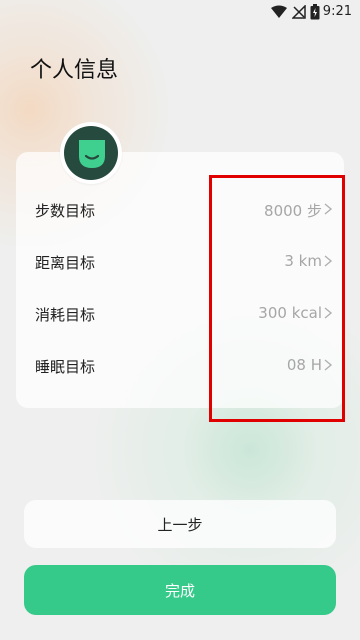  Describe the element at coordinates (180, 12) in the screenshot. I see `status-bar: 9:21` at that location.